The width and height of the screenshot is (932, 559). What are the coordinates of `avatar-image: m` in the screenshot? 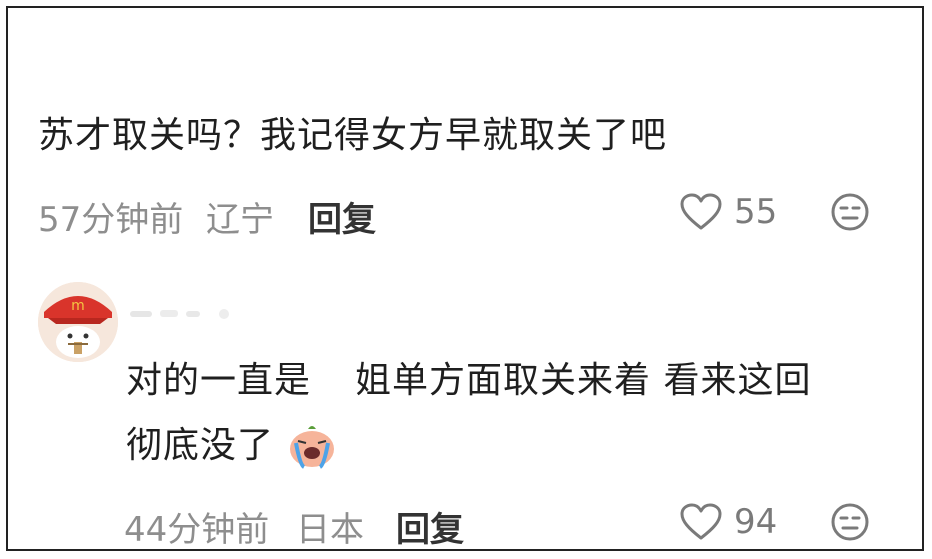 It's located at (78, 322).